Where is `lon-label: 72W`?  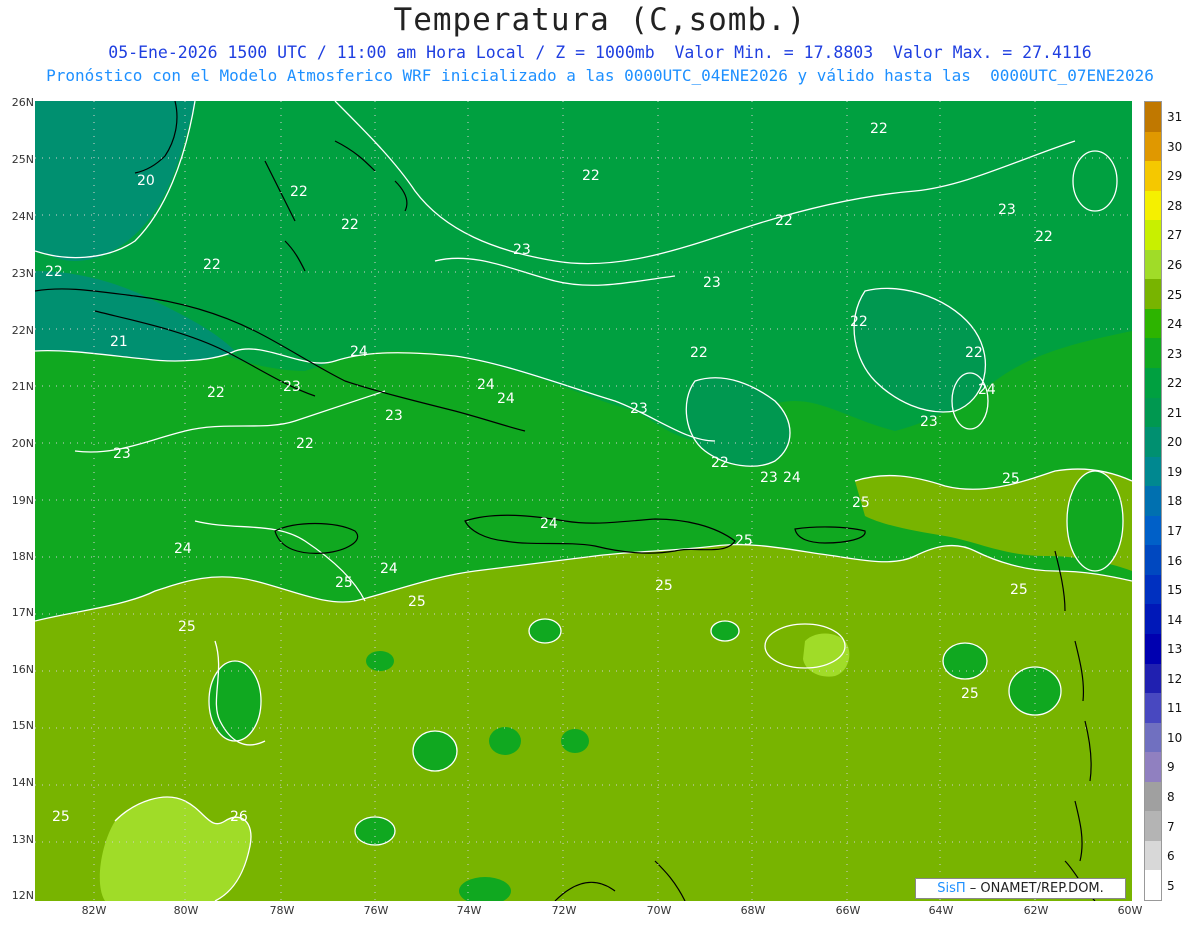 lon-label: 72W is located at coordinates (564, 910).